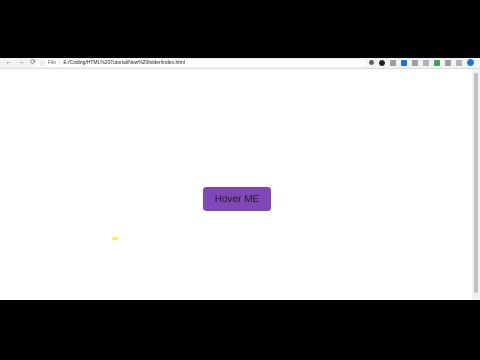  I want to click on bookmark-star-icon, so click(371, 62).